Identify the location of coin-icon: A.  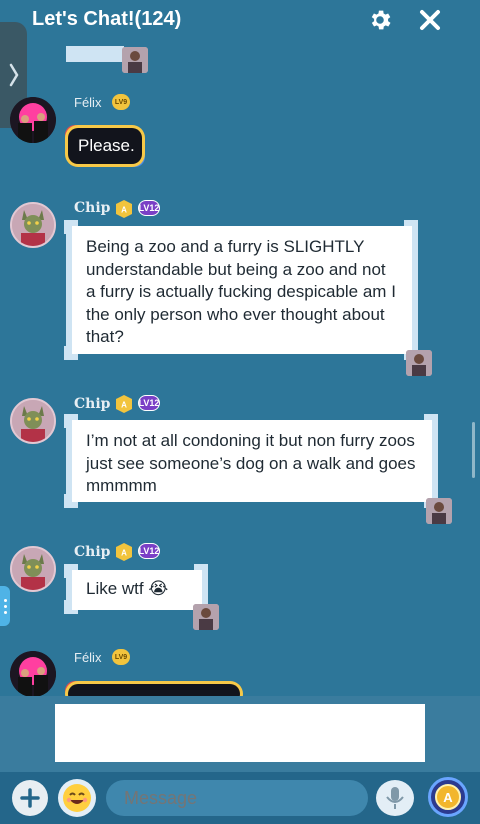
(448, 797).